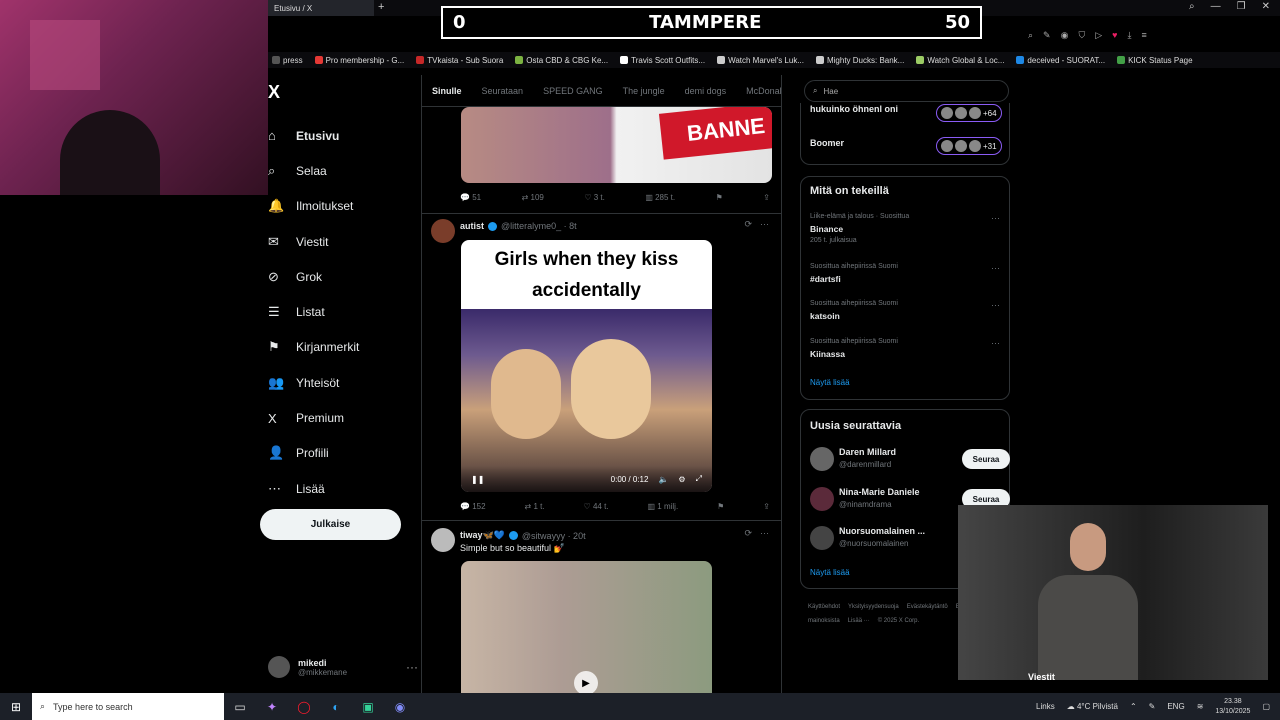 This screenshot has height=720, width=1280. I want to click on clock: 23.38 13/10/2025, so click(1232, 707).